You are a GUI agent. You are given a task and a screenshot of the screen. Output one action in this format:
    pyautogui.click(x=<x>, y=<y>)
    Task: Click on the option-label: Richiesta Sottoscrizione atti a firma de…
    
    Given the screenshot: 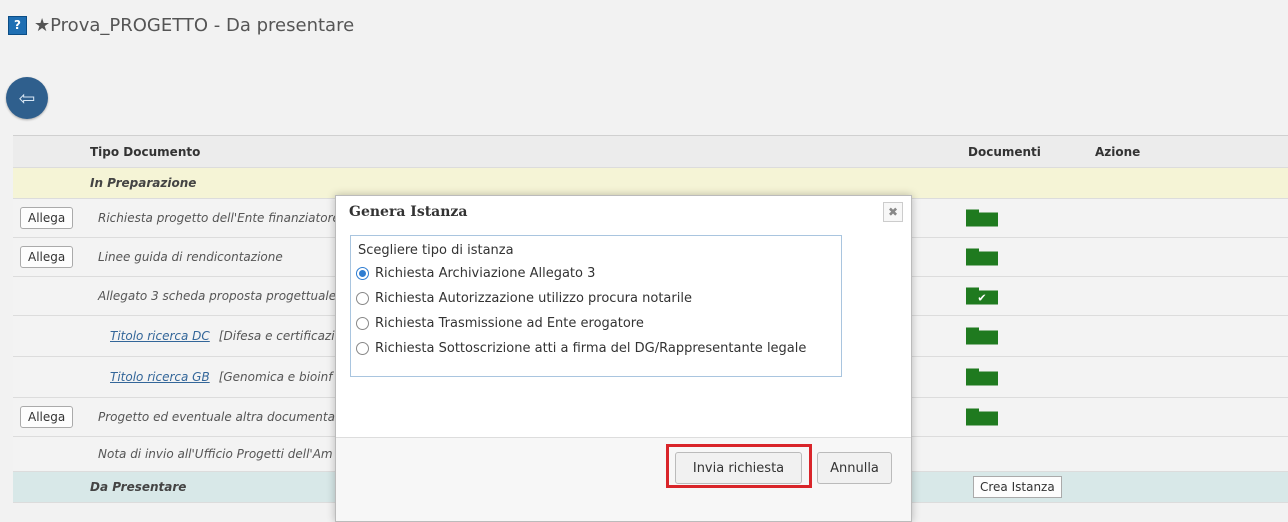 What is the action you would take?
    pyautogui.click(x=591, y=348)
    